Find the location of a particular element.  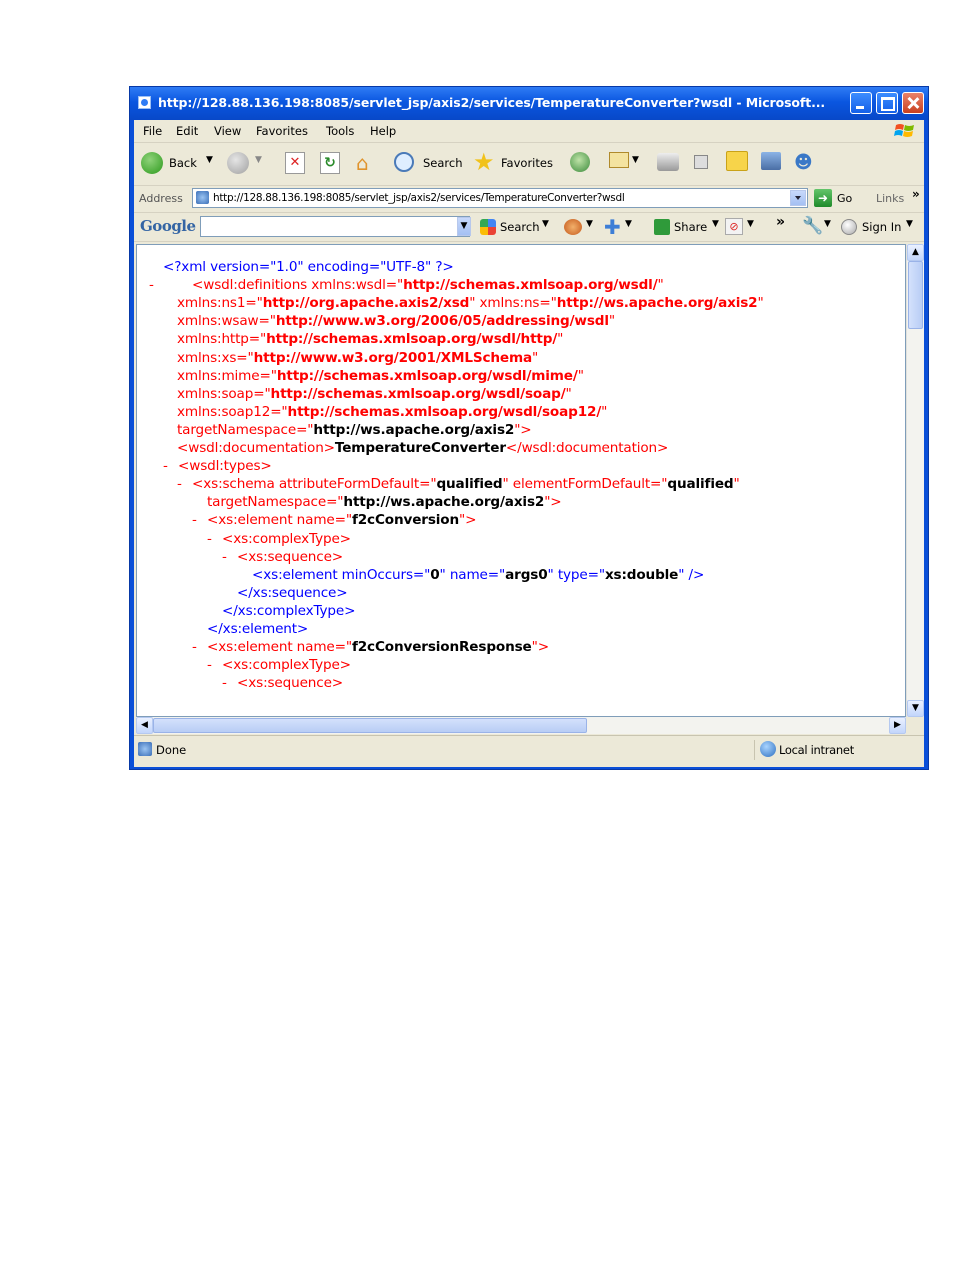

signin-label: Sign In is located at coordinates (881, 227).